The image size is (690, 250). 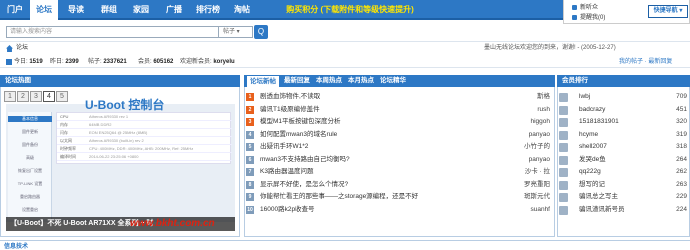 I want to click on thread-row: 6 mwan3不支持路由自己均衡吗? panyao, so click(x=400, y=160).